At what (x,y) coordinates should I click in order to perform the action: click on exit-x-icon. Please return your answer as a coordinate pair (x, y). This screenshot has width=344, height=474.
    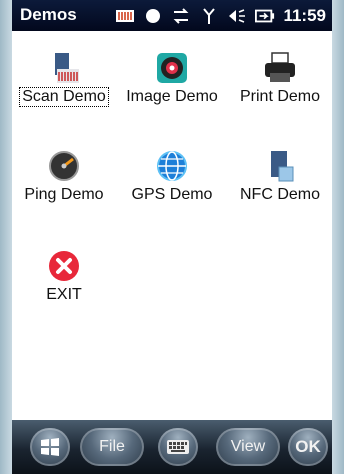
    Looking at the image, I should click on (64, 266).